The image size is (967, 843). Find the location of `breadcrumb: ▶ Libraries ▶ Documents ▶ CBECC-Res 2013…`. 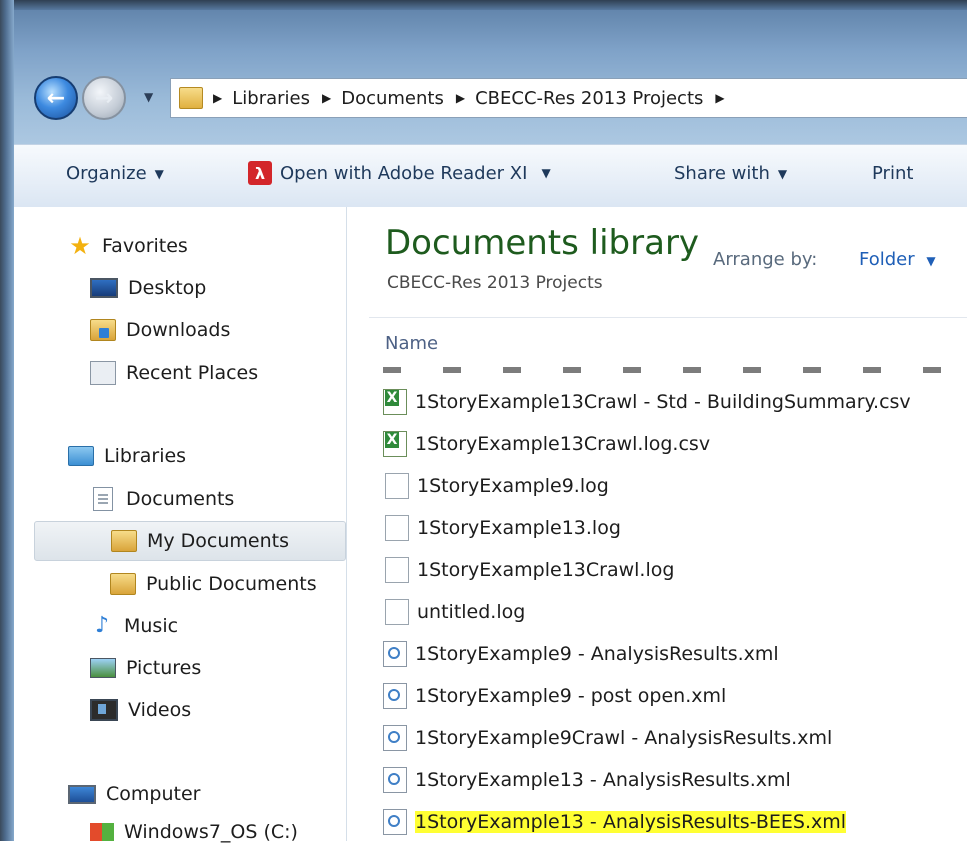

breadcrumb: ▶ Libraries ▶ Documents ▶ CBECC-Res 2013… is located at coordinates (474, 98).